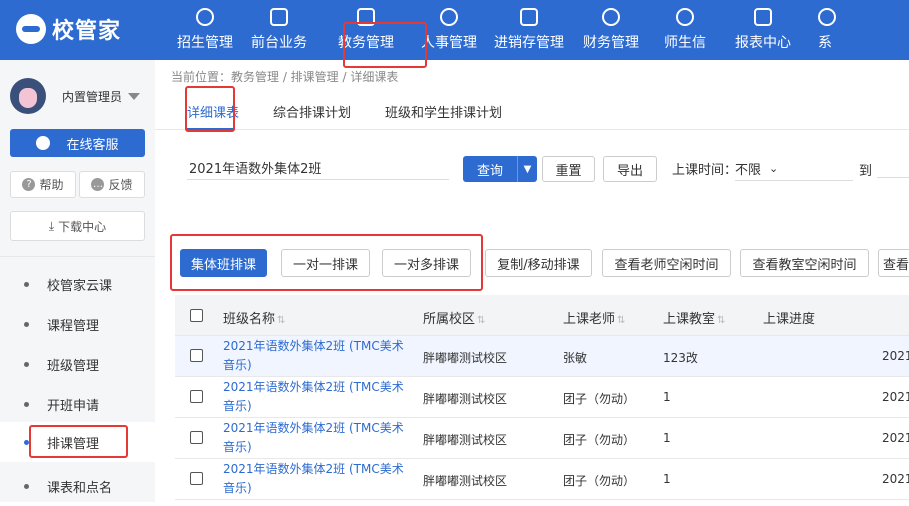  What do you see at coordinates (249, 319) in the screenshot?
I see `header-label: 班级名称` at bounding box center [249, 319].